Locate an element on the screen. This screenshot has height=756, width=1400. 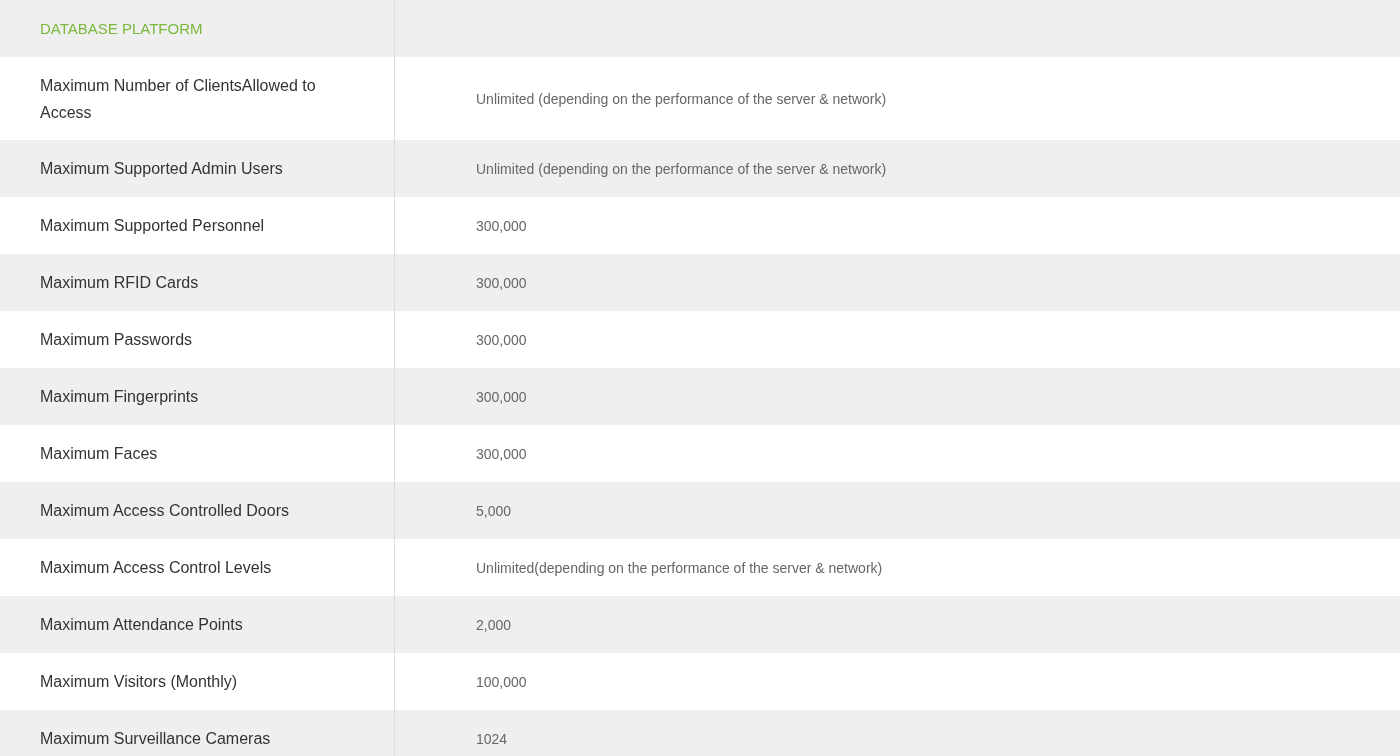
spec-label: Maximum Number of ClientsAllowed to Access is located at coordinates (178, 99).